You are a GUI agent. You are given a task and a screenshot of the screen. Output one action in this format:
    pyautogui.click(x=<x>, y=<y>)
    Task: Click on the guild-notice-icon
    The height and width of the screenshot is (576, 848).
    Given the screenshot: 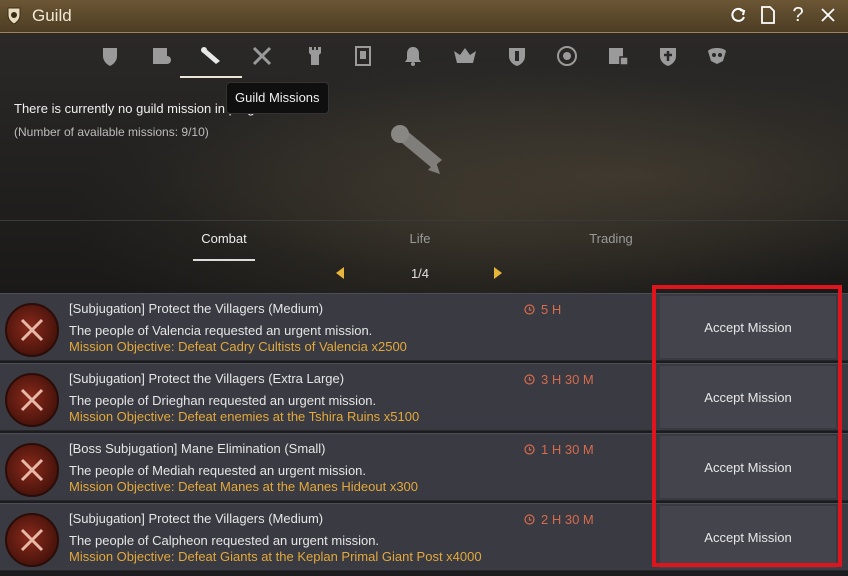 What is the action you would take?
    pyautogui.click(x=363, y=56)
    